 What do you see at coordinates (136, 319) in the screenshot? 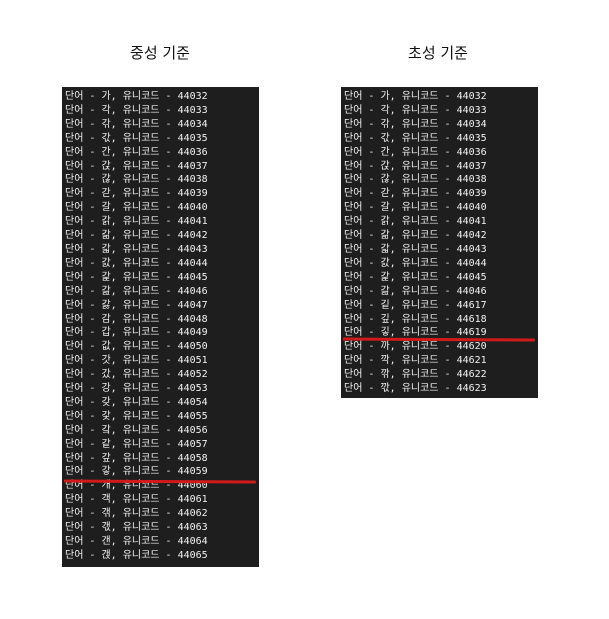
I see `left-output-line: 단어 - 감, 유니코드 - 44048` at bounding box center [136, 319].